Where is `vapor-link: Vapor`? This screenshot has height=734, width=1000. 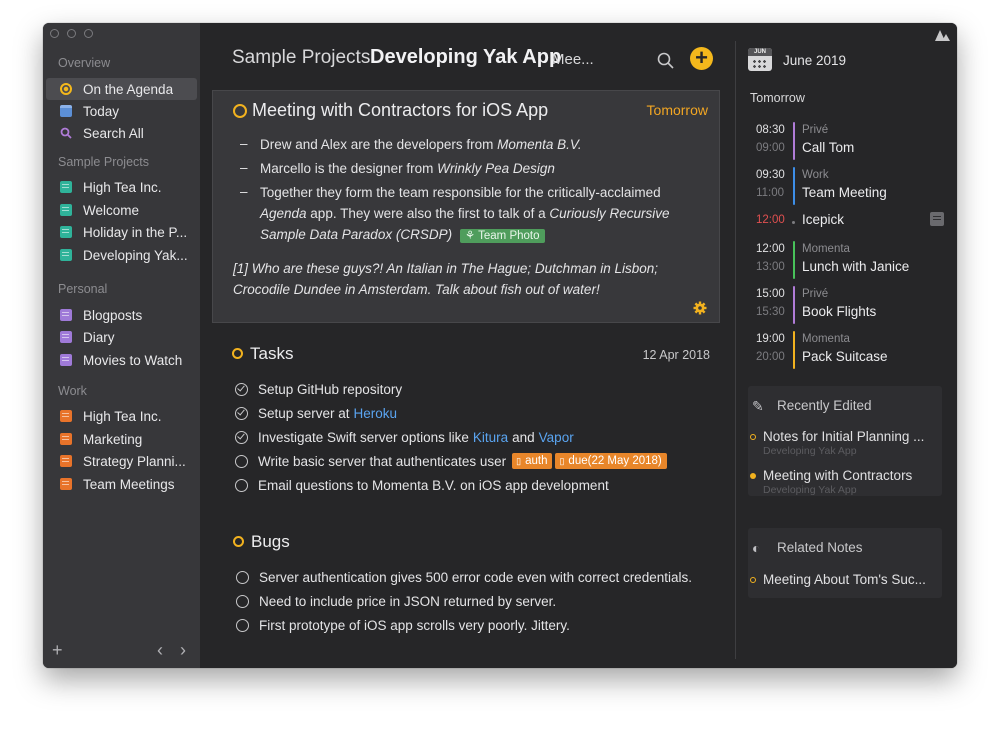
vapor-link: Vapor is located at coordinates (556, 437).